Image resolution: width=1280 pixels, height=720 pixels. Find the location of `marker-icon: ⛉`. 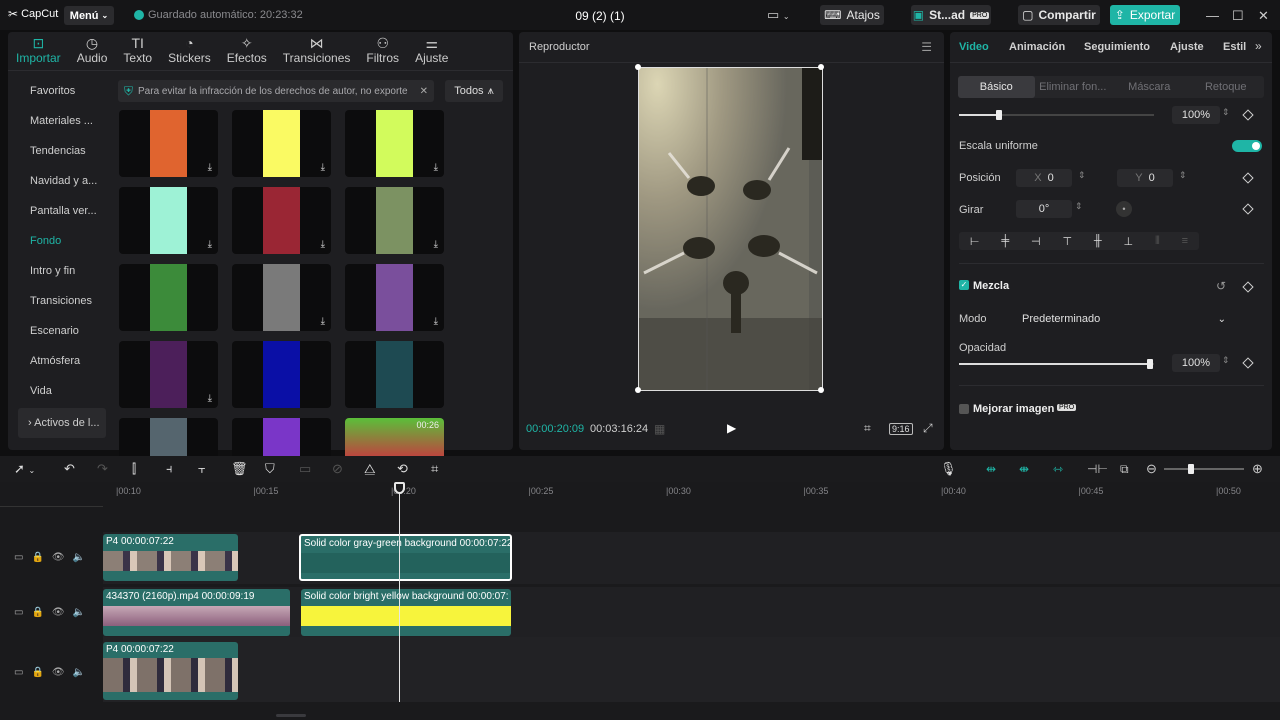

marker-icon: ⛉ is located at coordinates (270, 469).